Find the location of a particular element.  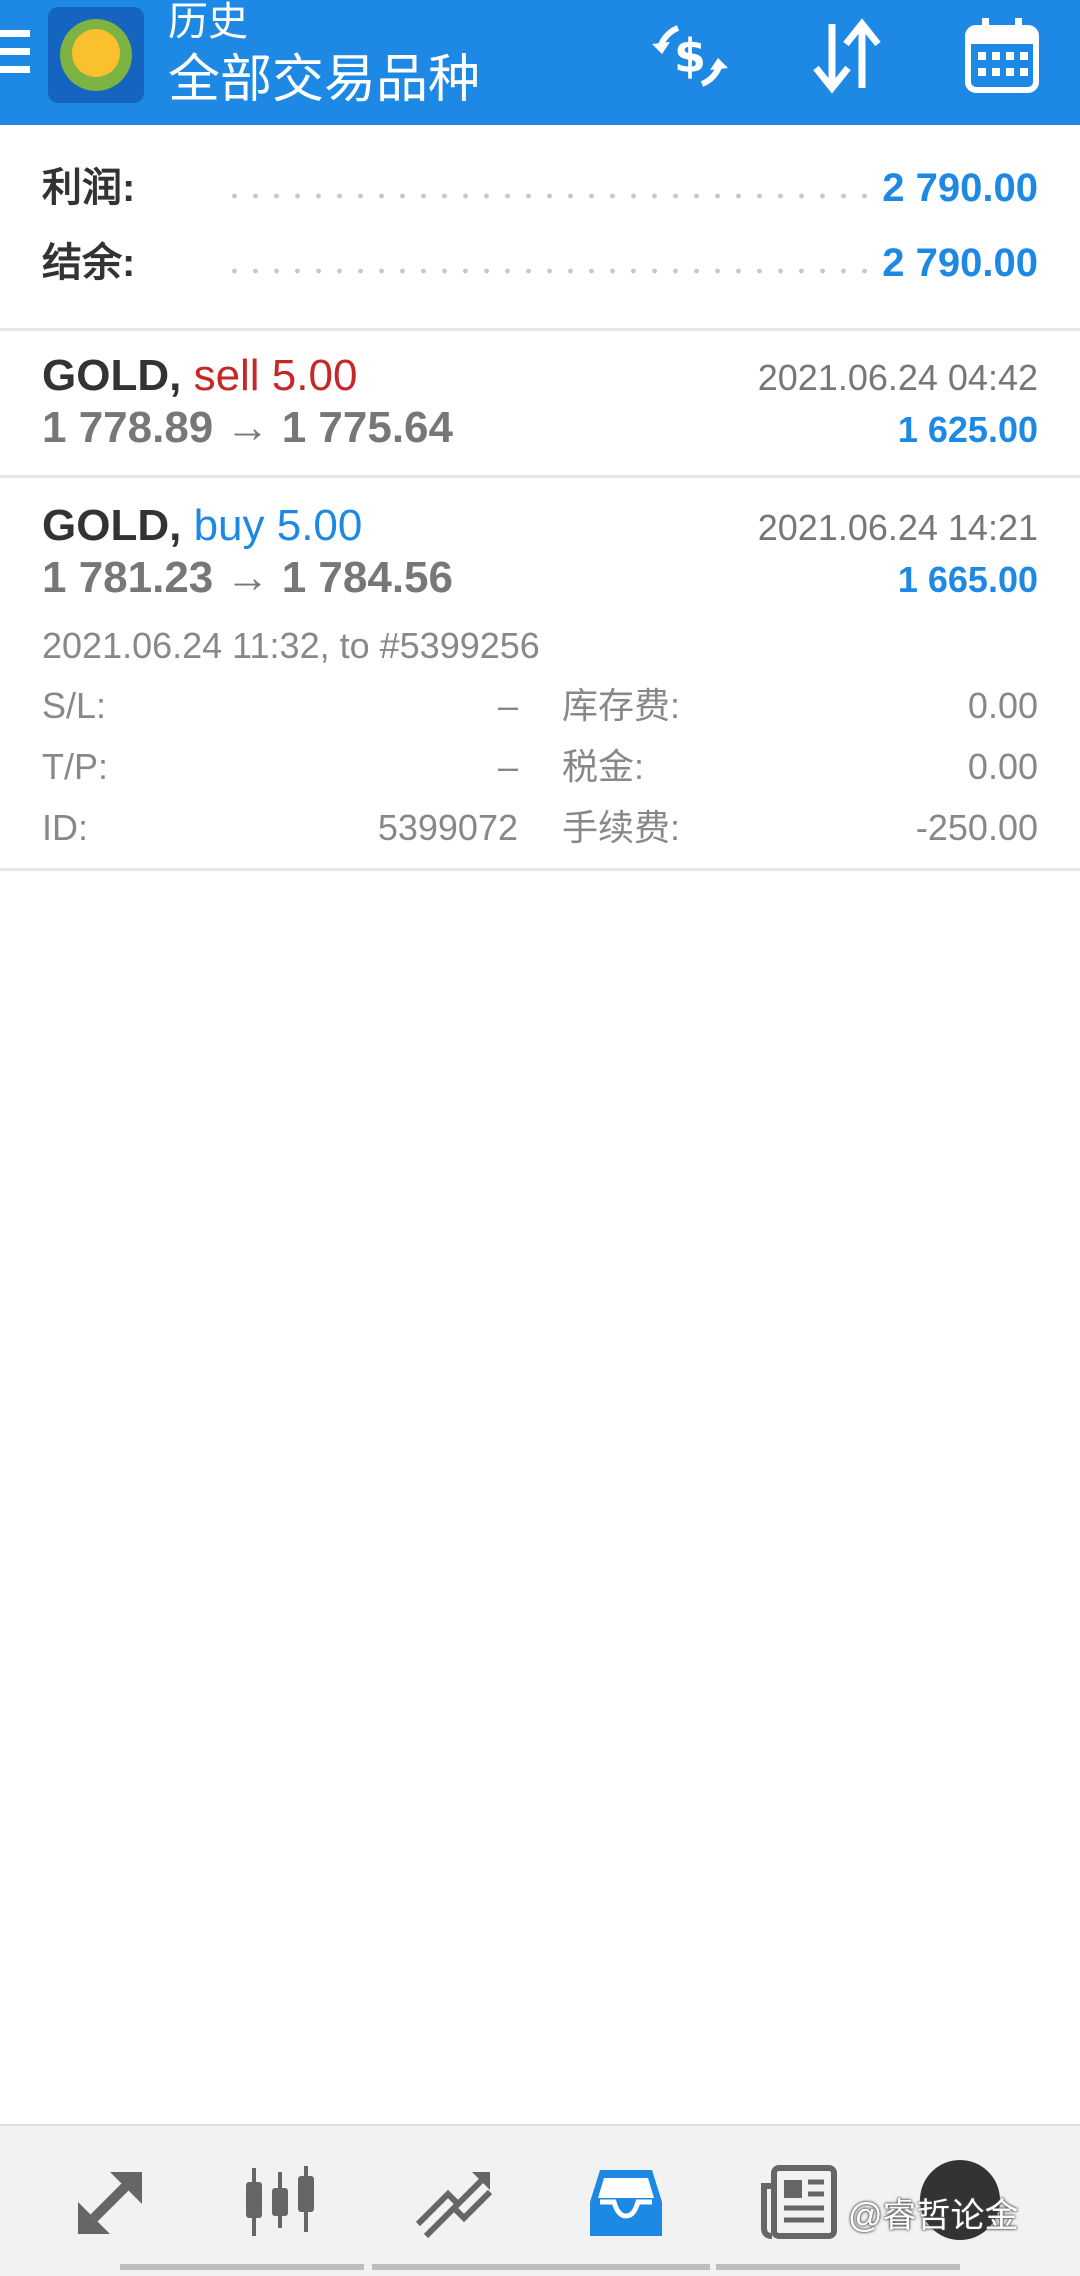

page-title: 历史 is located at coordinates (208, 22).